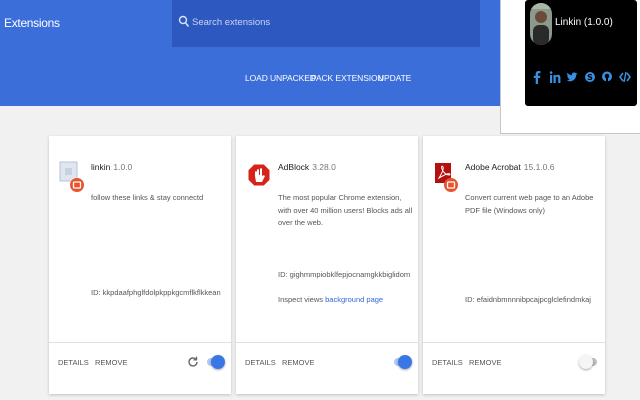  Describe the element at coordinates (537, 77) in the screenshot. I see `facebook-icon` at that location.